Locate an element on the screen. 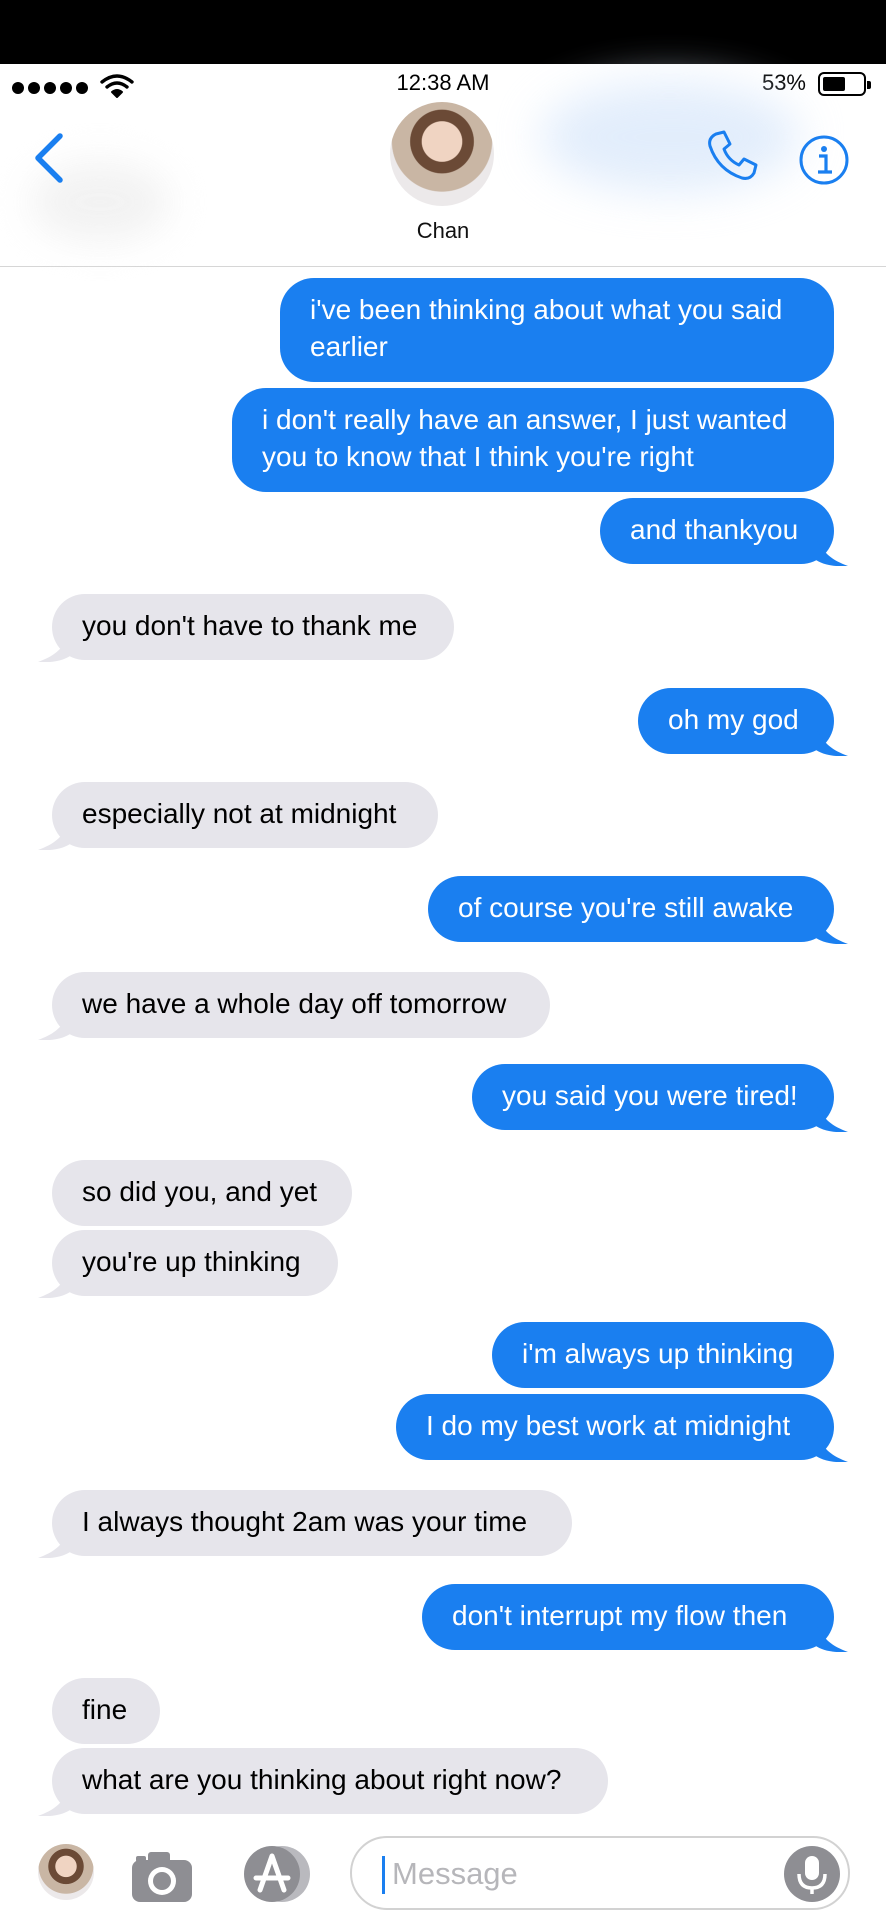 The width and height of the screenshot is (886, 1920). contact-avatar is located at coordinates (442, 154).